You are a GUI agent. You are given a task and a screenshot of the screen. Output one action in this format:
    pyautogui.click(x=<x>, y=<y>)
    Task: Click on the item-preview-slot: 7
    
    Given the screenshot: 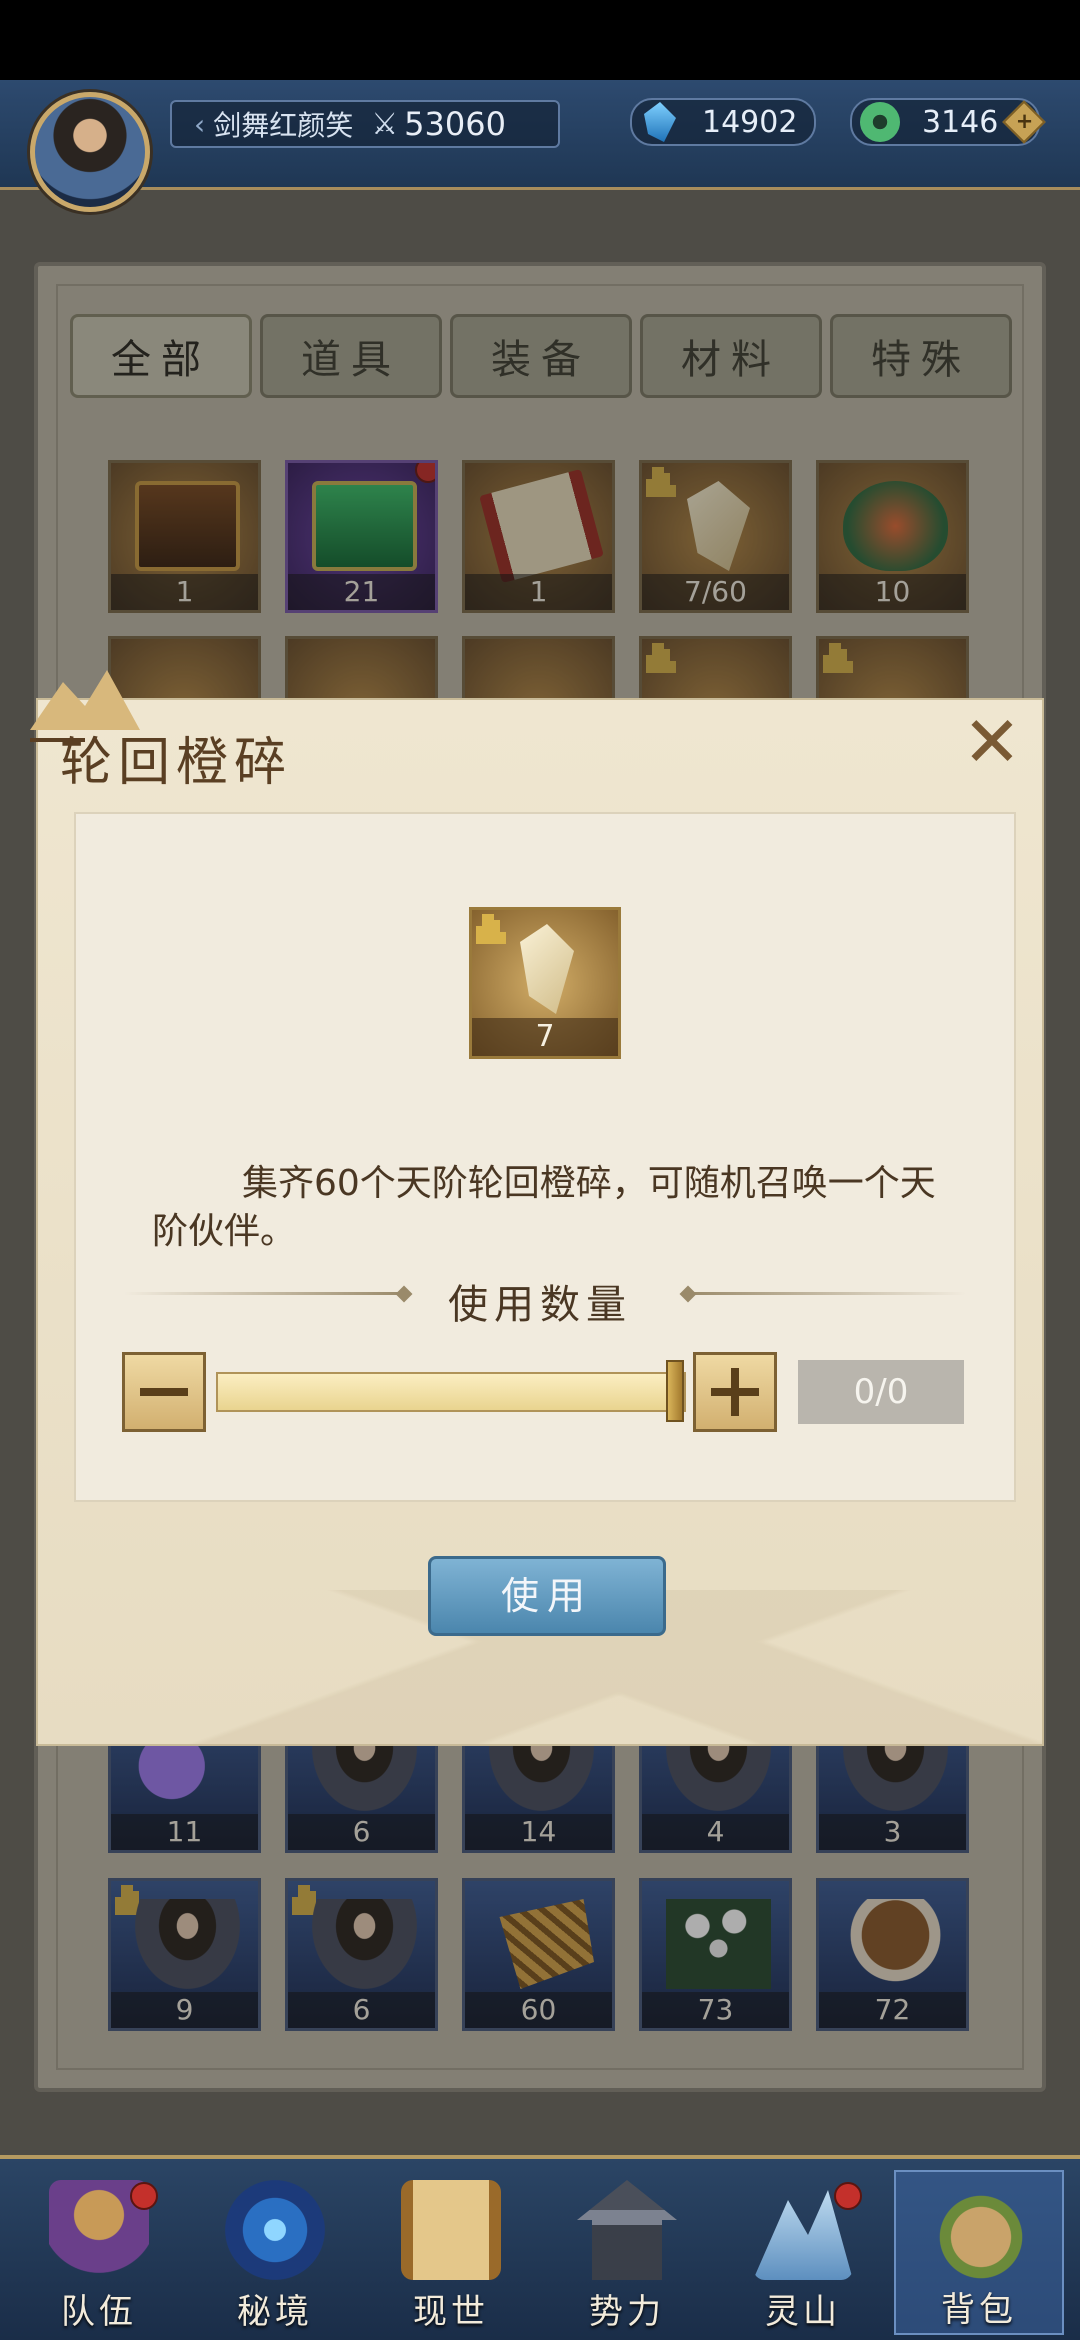 What is the action you would take?
    pyautogui.click(x=545, y=983)
    